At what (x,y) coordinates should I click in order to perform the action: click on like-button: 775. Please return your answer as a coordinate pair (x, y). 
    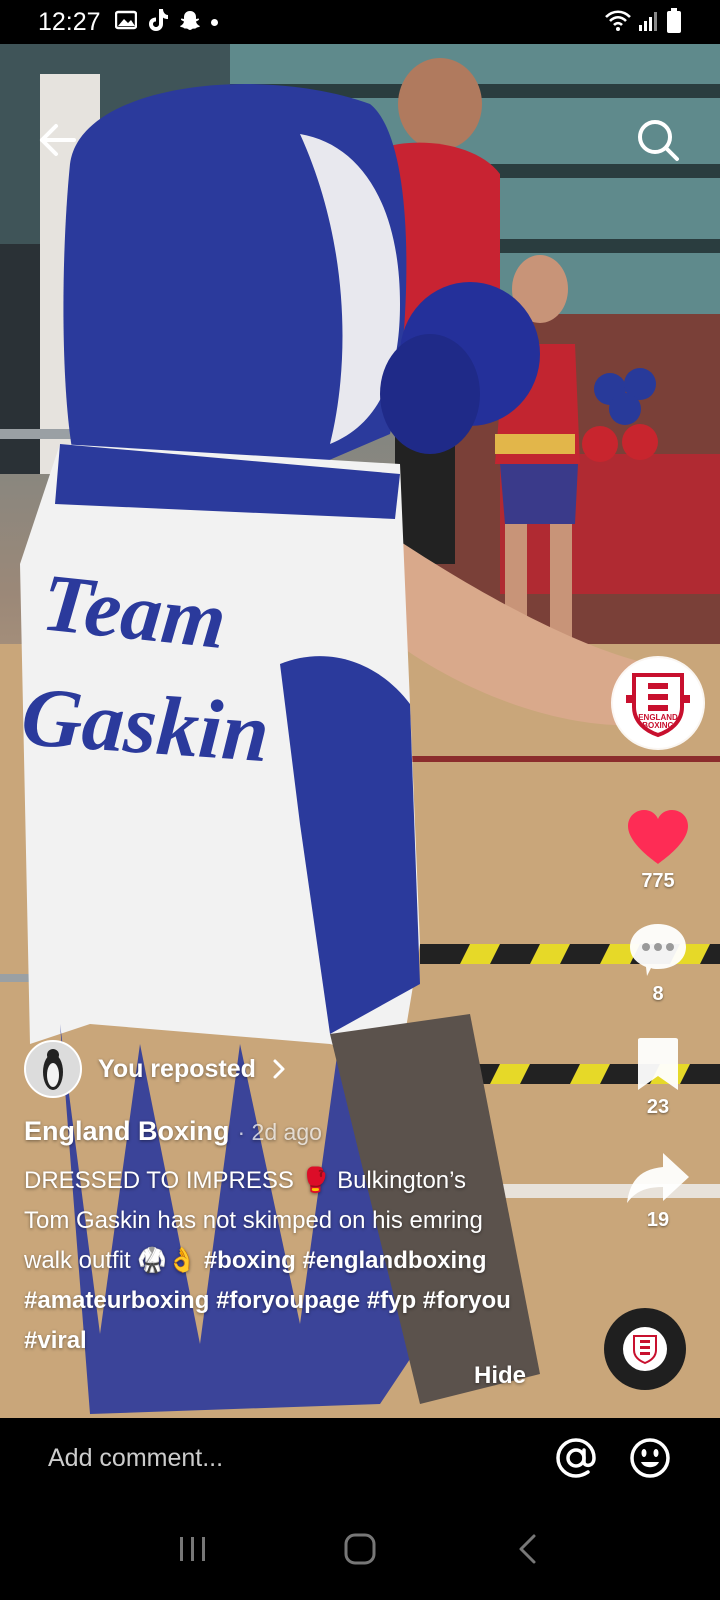
    Looking at the image, I should click on (658, 850).